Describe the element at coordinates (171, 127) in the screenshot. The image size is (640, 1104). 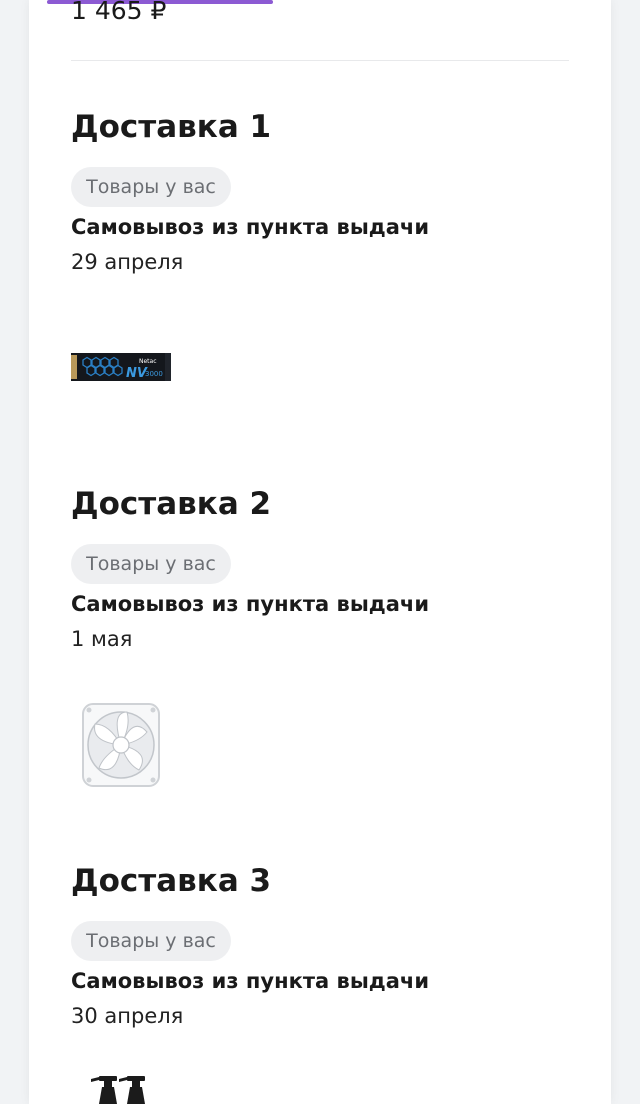
I see `delivery-title: Доставка 1` at that location.